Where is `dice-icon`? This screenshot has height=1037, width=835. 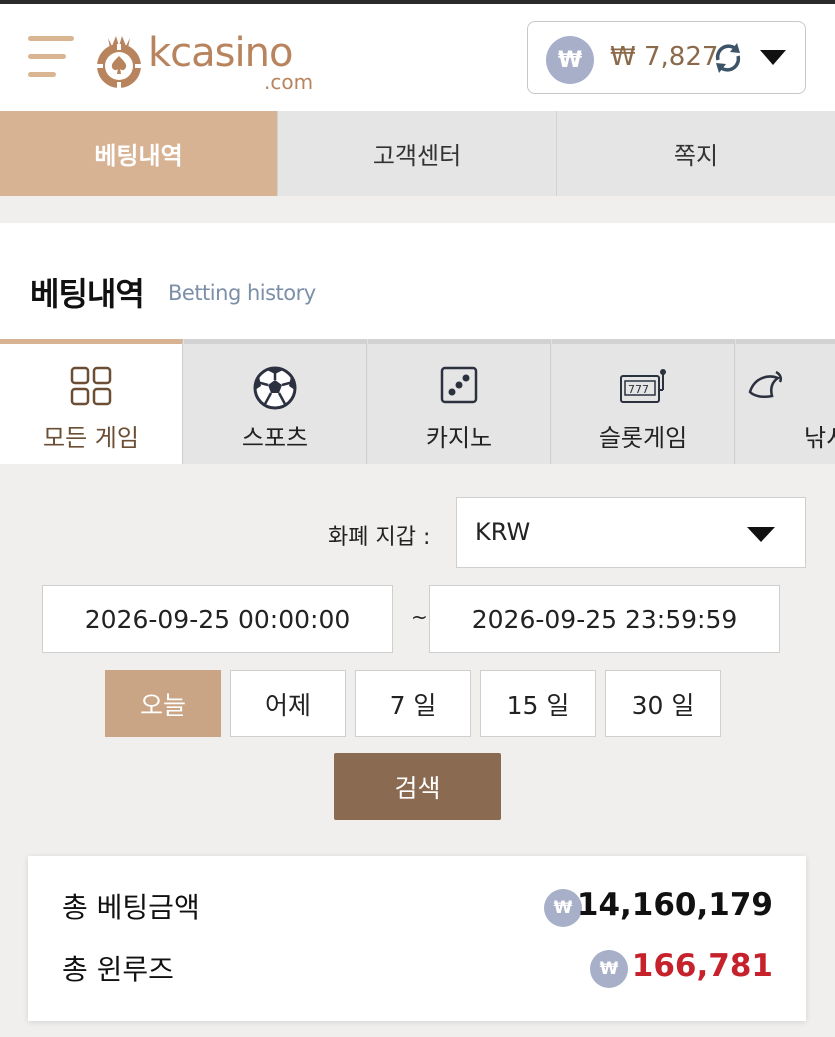
dice-icon is located at coordinates (459, 385).